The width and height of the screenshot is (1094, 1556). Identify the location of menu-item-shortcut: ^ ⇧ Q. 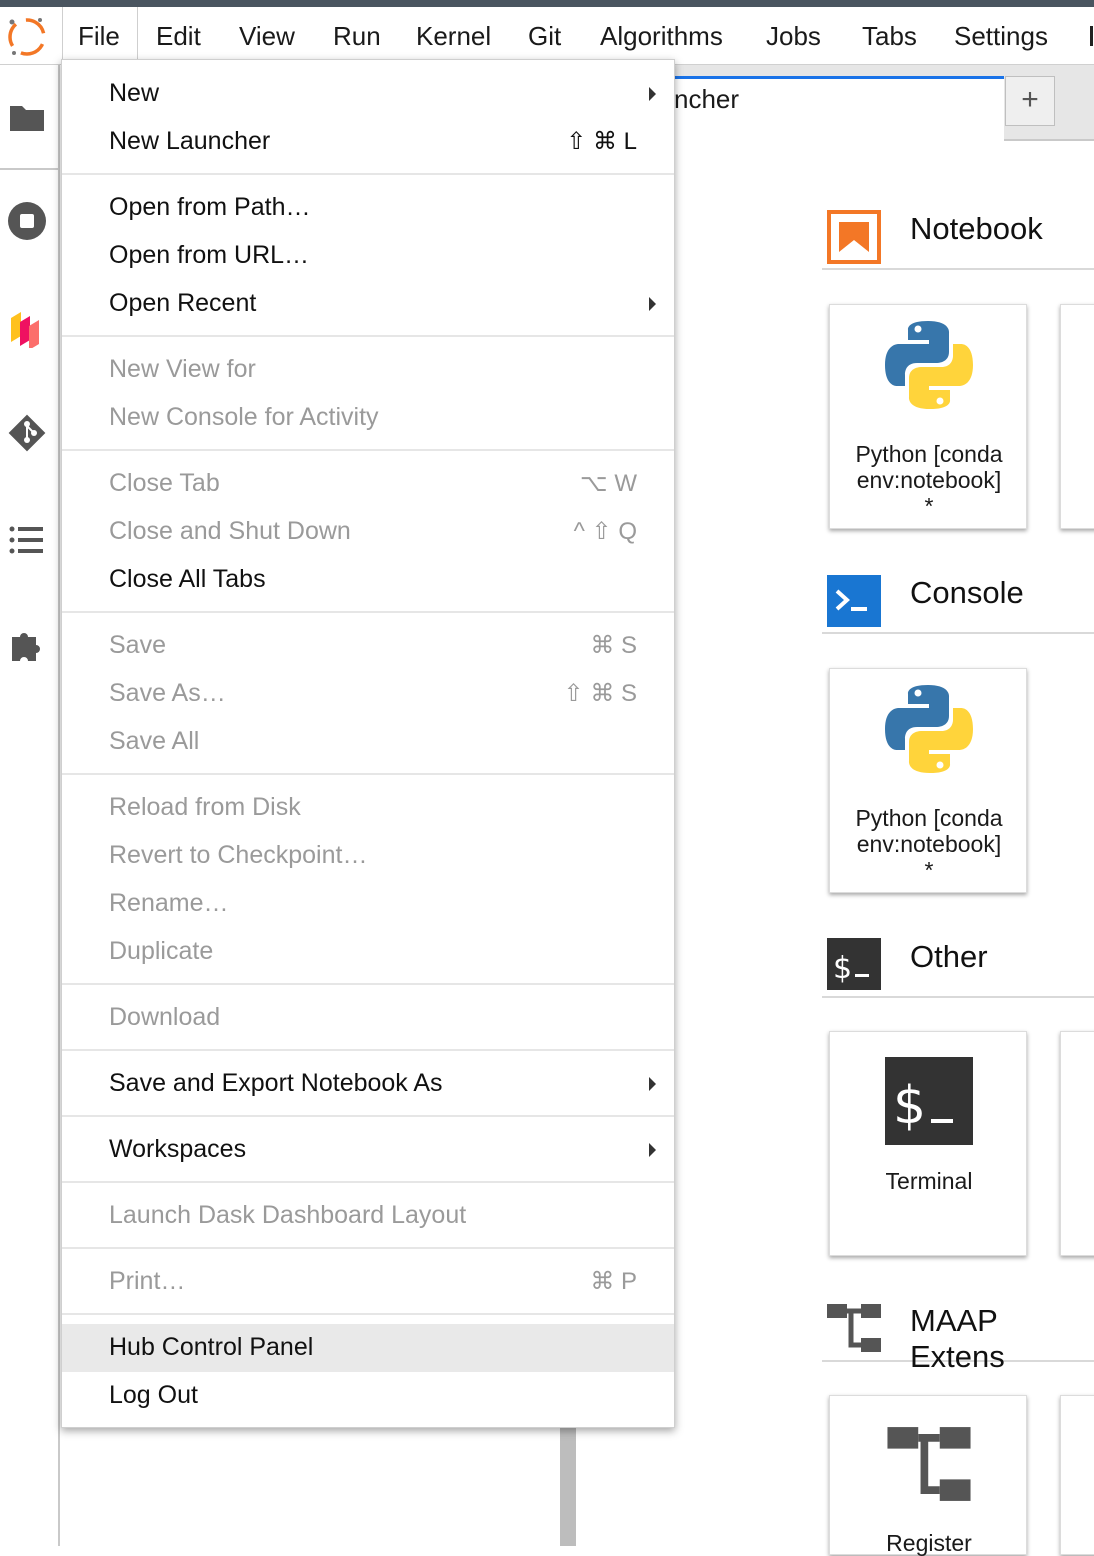
(605, 531).